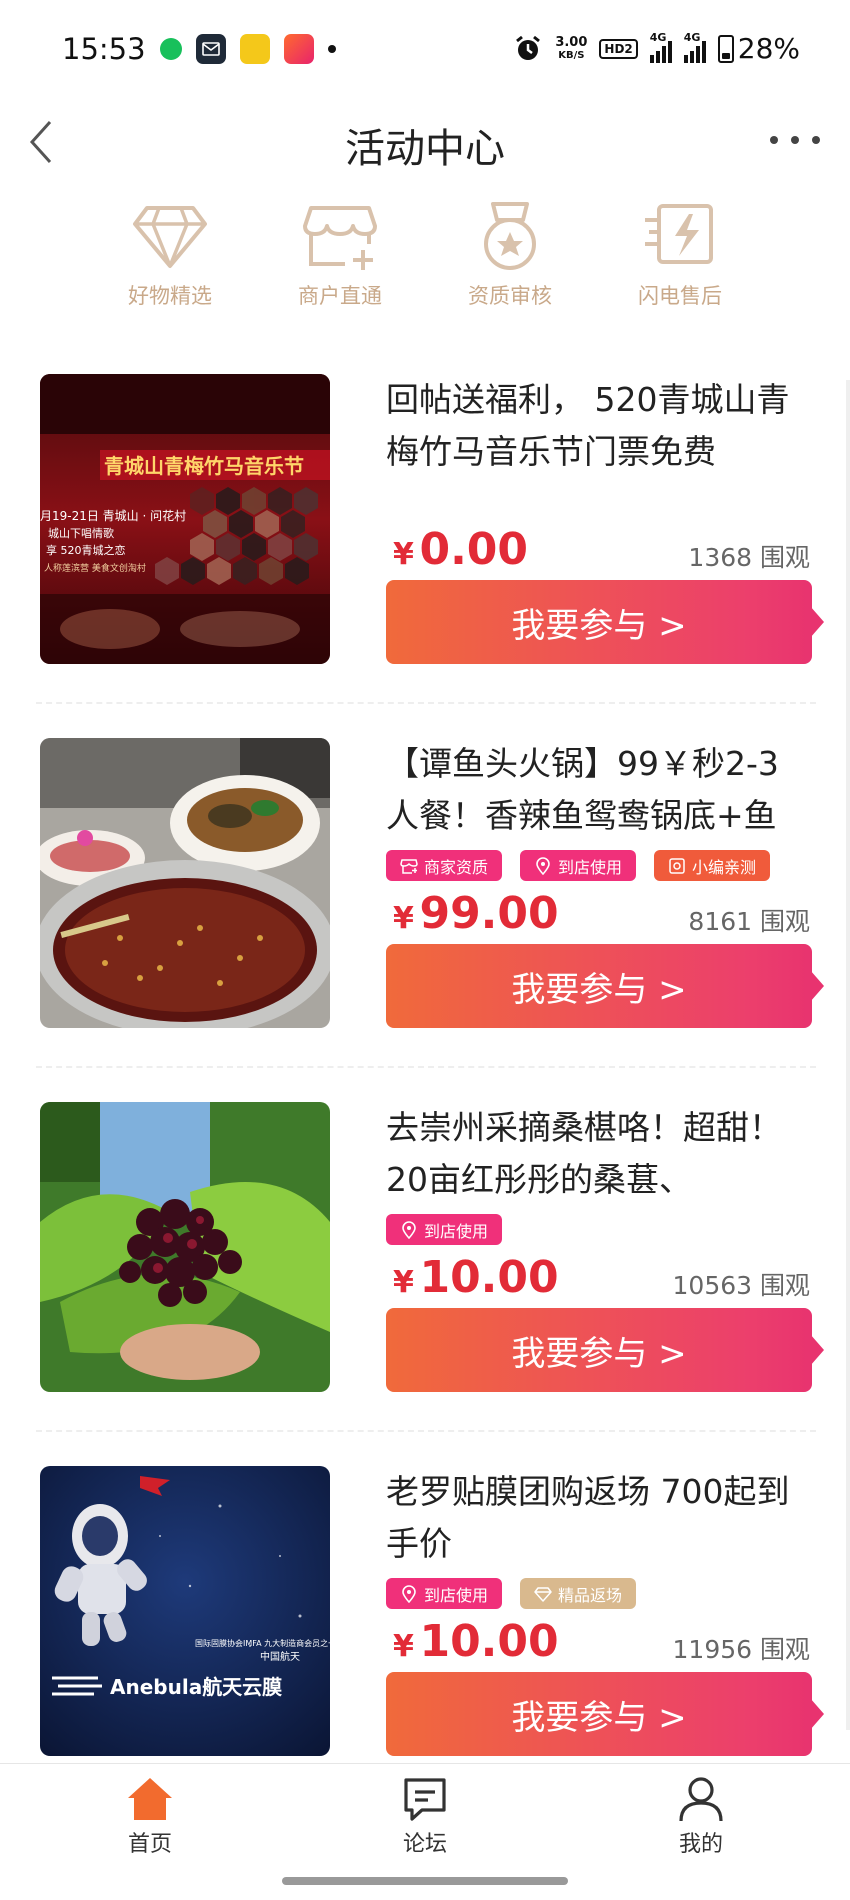 This screenshot has width=850, height=1900. I want to click on view-count: 8161 围观, so click(749, 921).